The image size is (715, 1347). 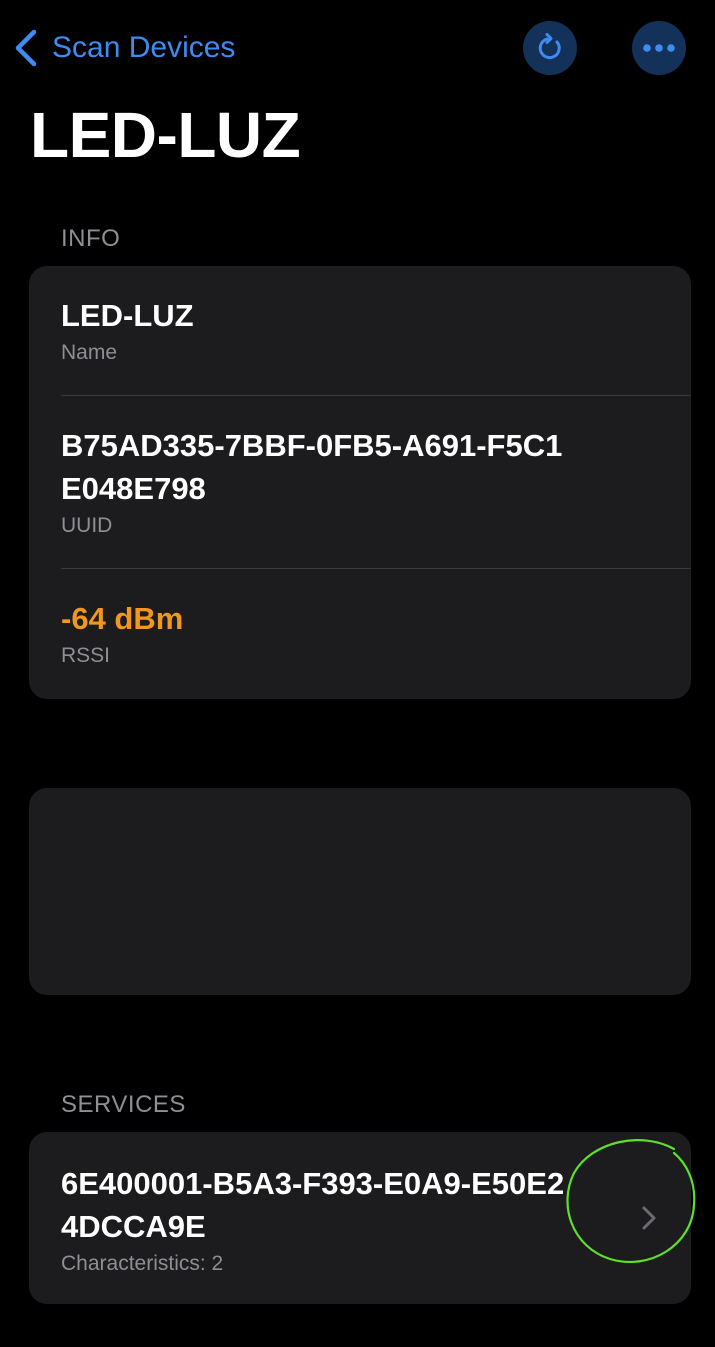 What do you see at coordinates (376, 632) in the screenshot?
I see `info-row-rssi: -64 dBm RSSI` at bounding box center [376, 632].